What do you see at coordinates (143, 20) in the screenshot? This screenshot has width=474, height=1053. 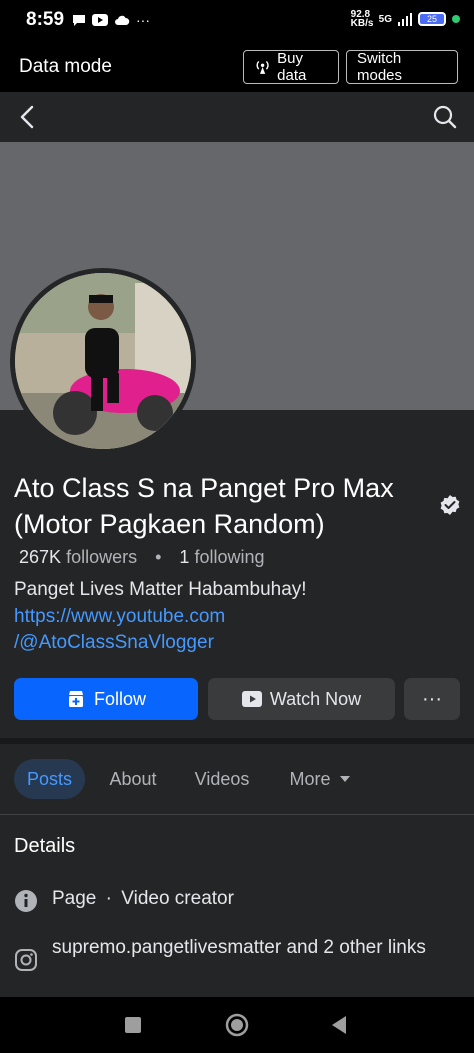 I see `more-notifications-icon: ···` at bounding box center [143, 20].